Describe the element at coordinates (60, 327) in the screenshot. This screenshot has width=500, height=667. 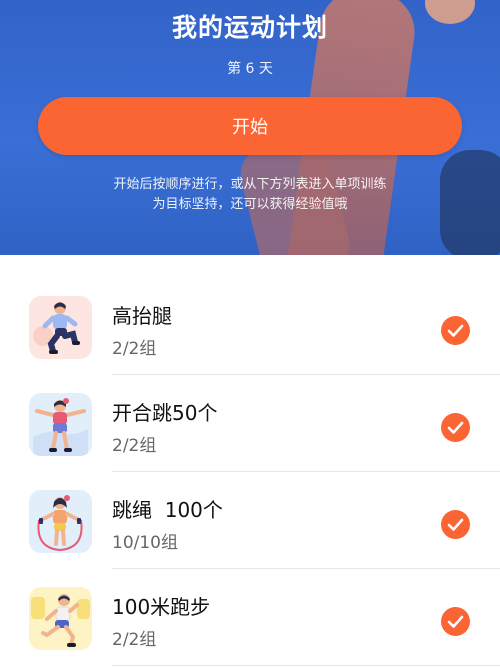
I see `high-knees-icon` at that location.